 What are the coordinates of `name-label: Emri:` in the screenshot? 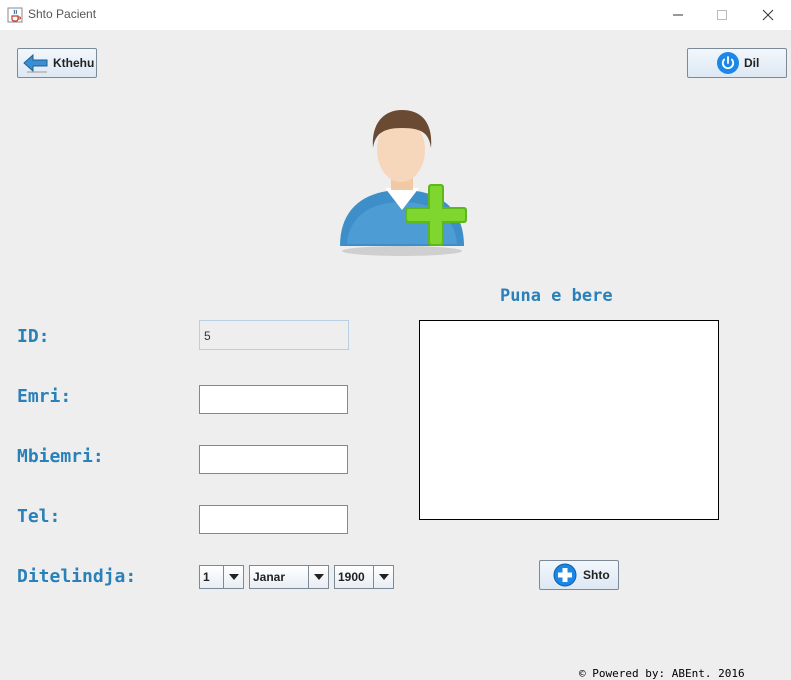 It's located at (44, 396).